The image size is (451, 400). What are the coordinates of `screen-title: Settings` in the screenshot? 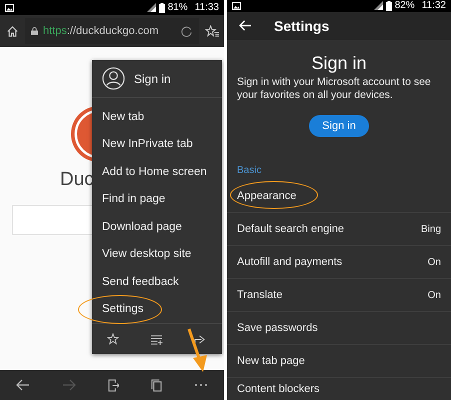 It's located at (302, 26).